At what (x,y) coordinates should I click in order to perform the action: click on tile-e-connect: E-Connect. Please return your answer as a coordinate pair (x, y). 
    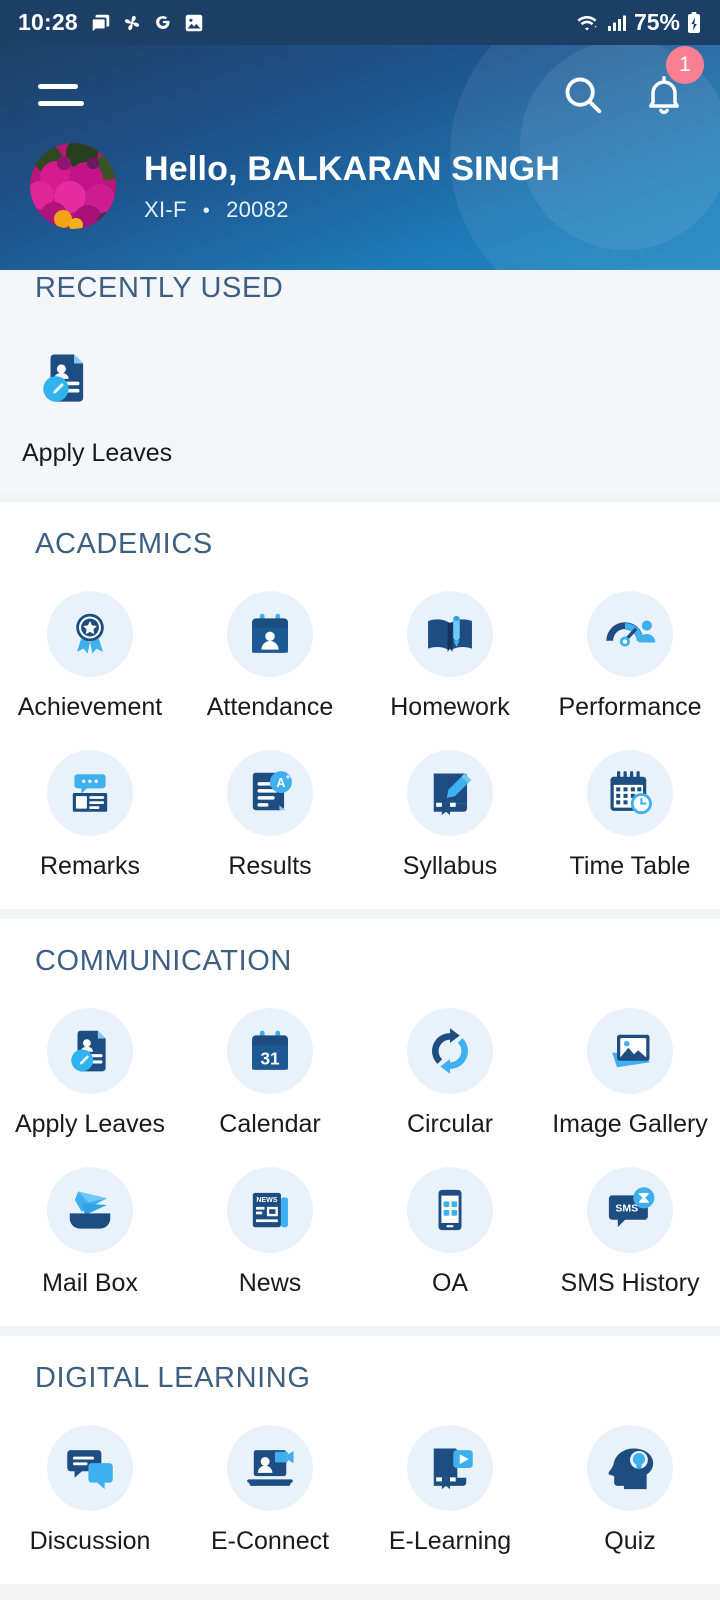
    Looking at the image, I should click on (270, 1479).